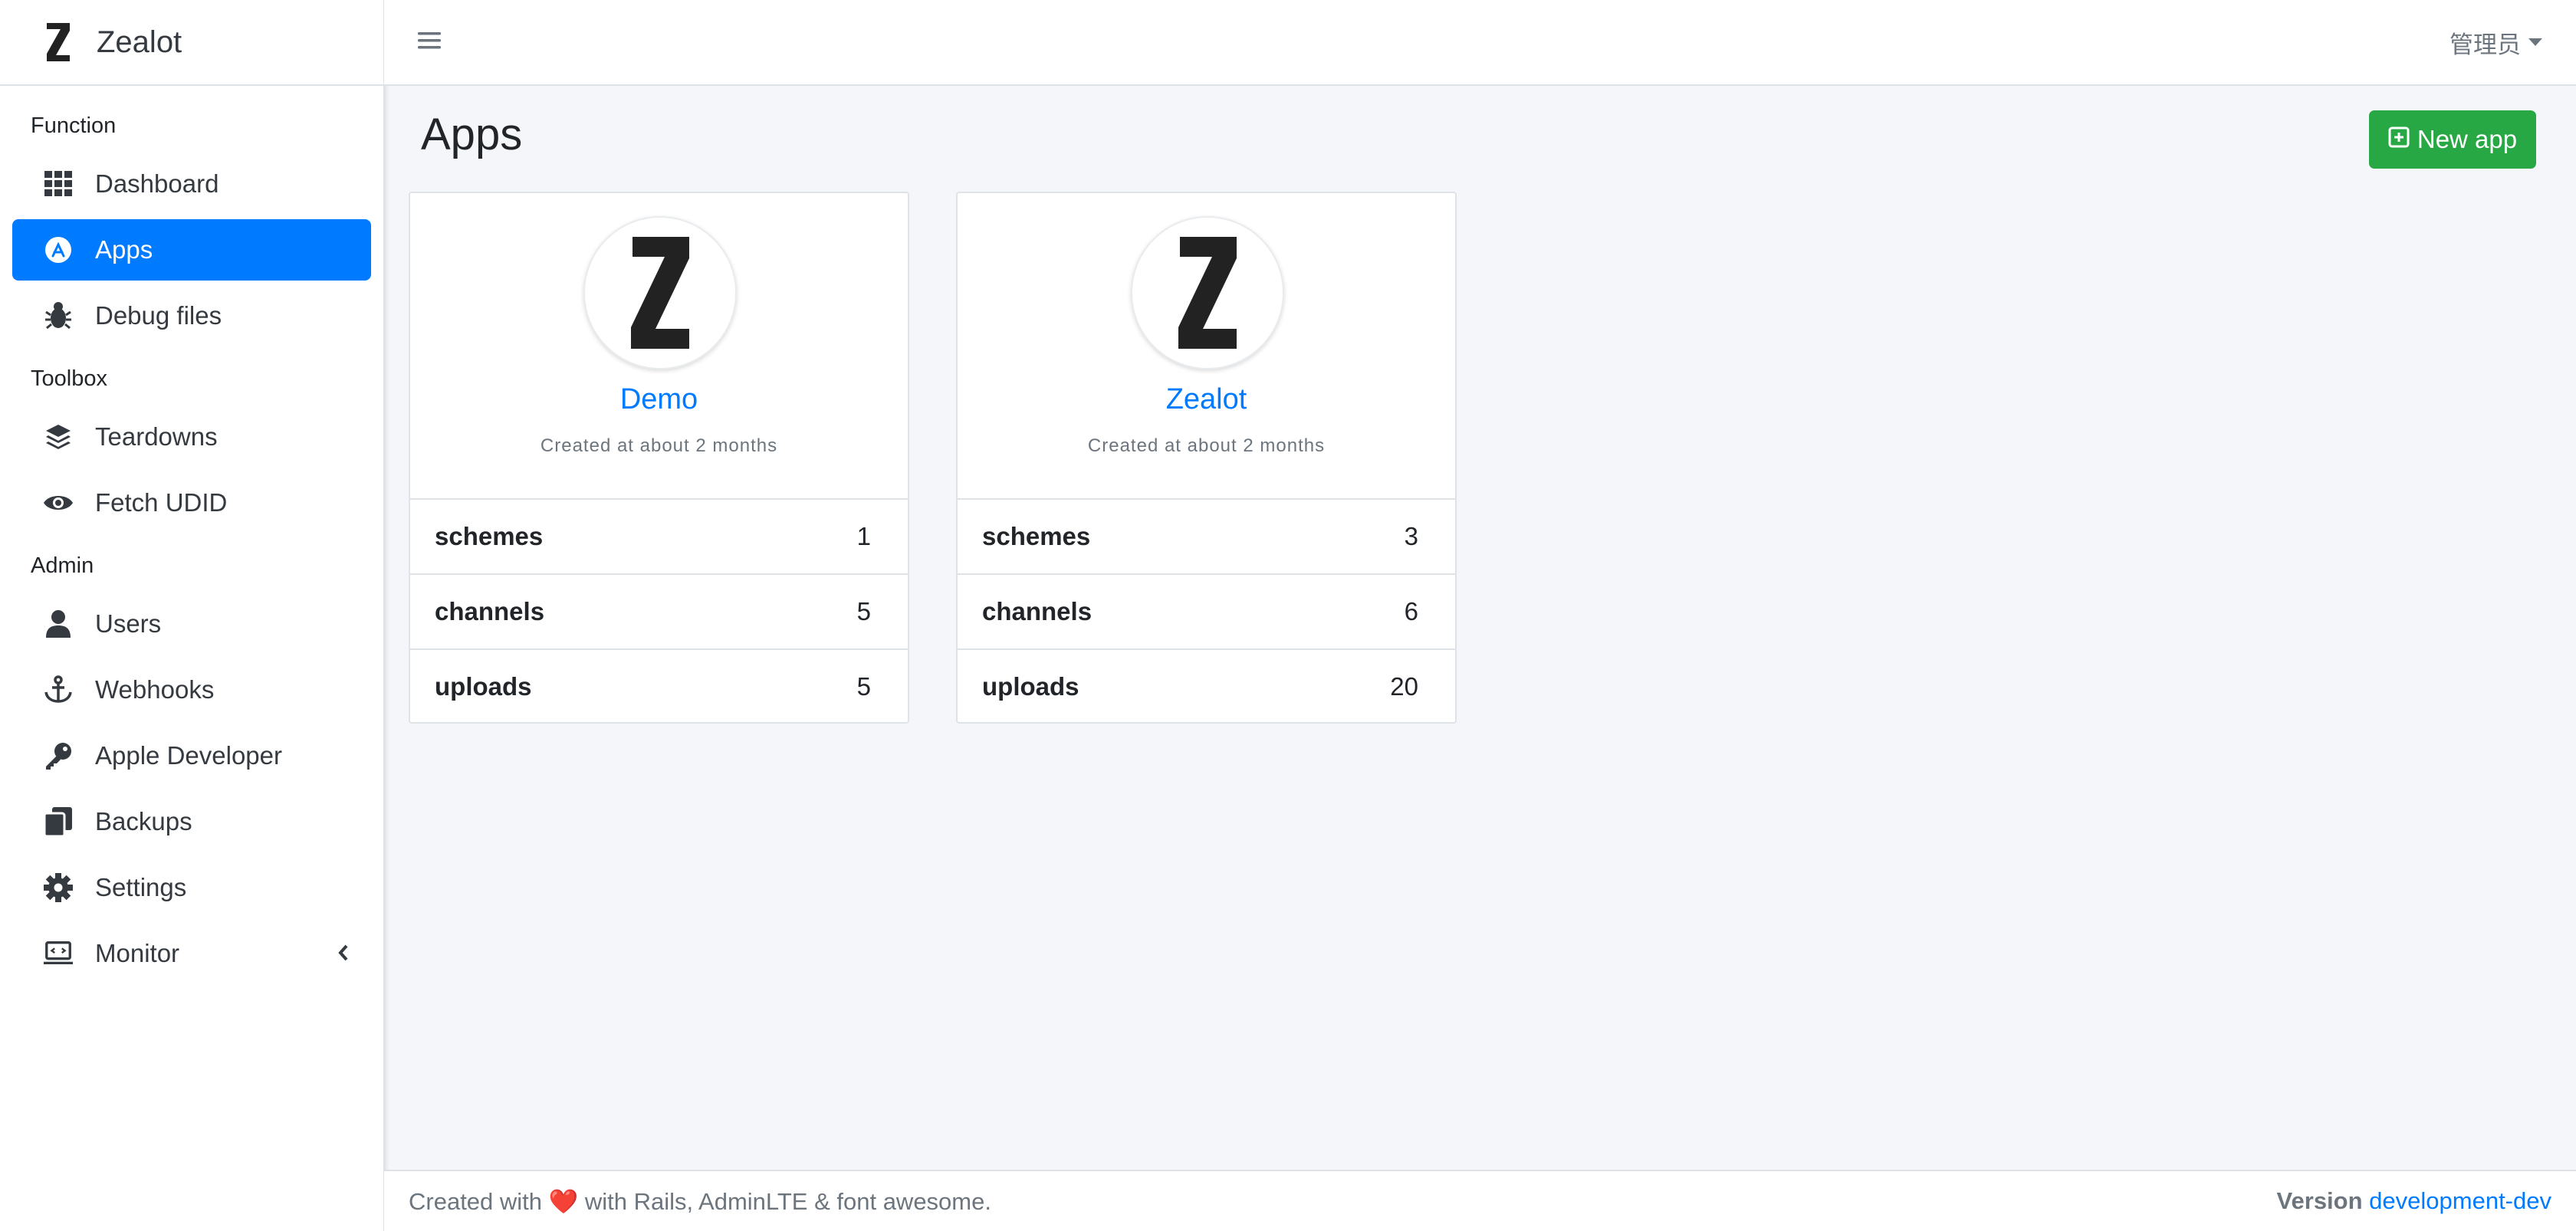  I want to click on heart-icon: ❤️, so click(563, 1201).